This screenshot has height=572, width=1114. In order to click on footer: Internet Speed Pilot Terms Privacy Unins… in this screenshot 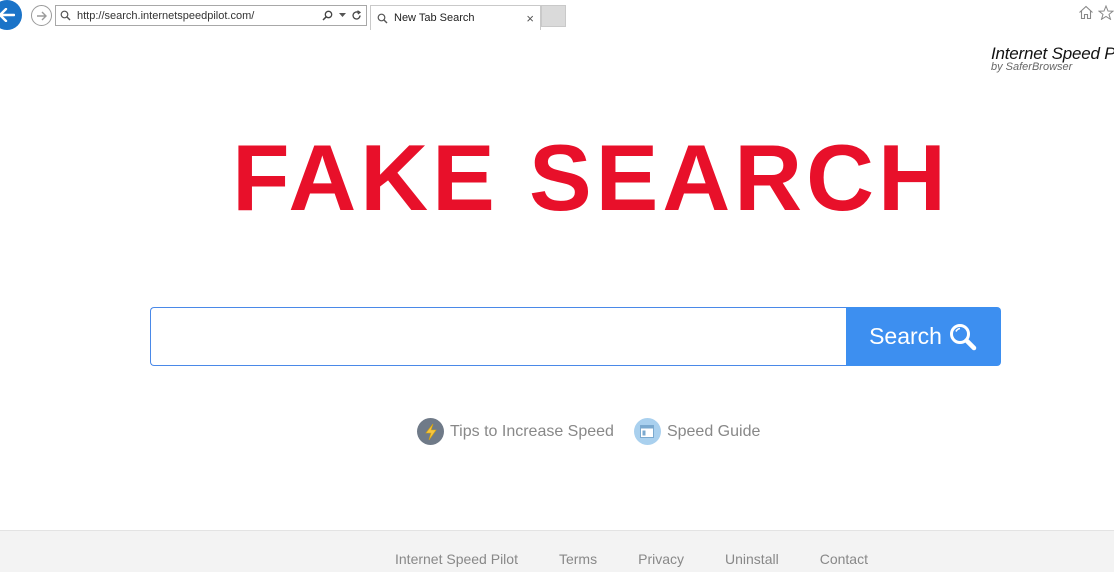, I will do `click(557, 551)`.